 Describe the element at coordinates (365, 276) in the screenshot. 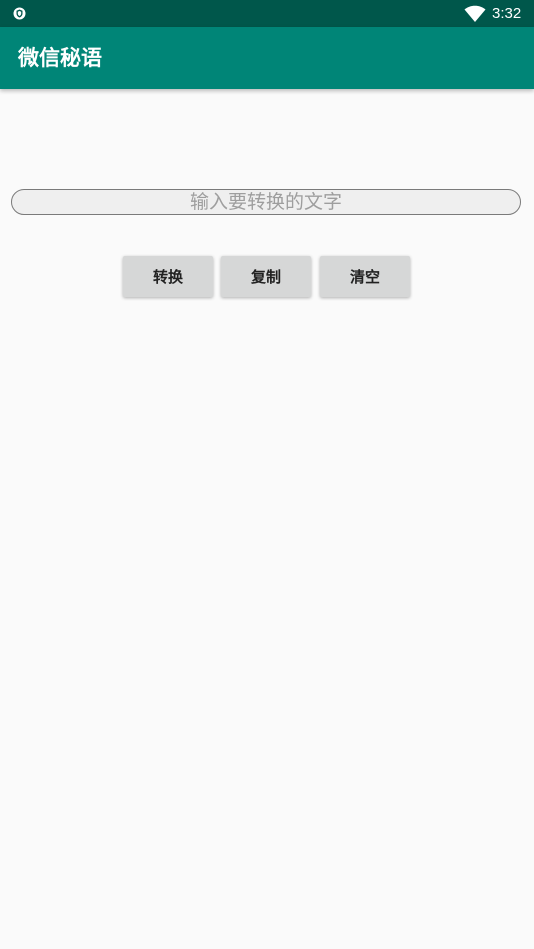

I see `clear-button: 清空` at that location.